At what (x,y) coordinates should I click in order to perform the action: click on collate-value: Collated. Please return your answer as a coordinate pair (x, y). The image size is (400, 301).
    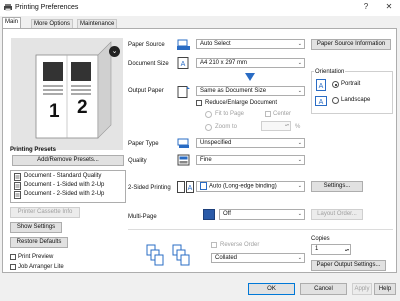
    Looking at the image, I should click on (226, 258).